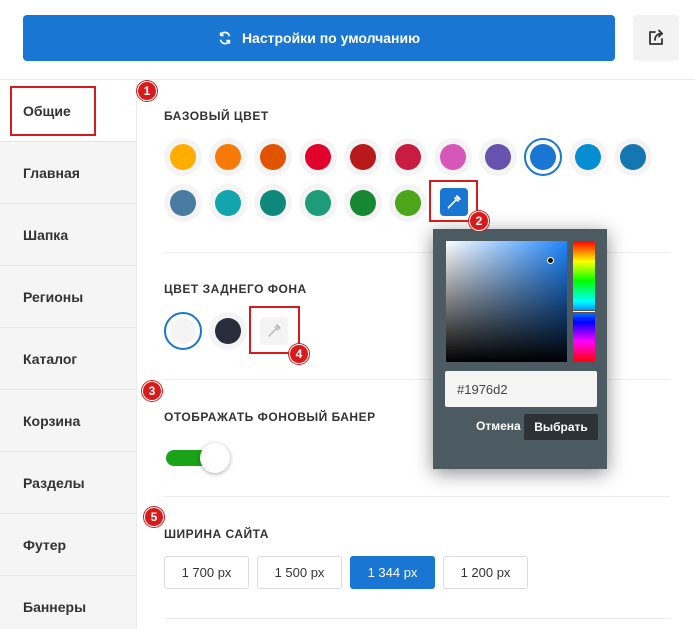 This screenshot has width=695, height=629. Describe the element at coordinates (52, 420) in the screenshot. I see `sidebar-item-label: Корзина` at that location.